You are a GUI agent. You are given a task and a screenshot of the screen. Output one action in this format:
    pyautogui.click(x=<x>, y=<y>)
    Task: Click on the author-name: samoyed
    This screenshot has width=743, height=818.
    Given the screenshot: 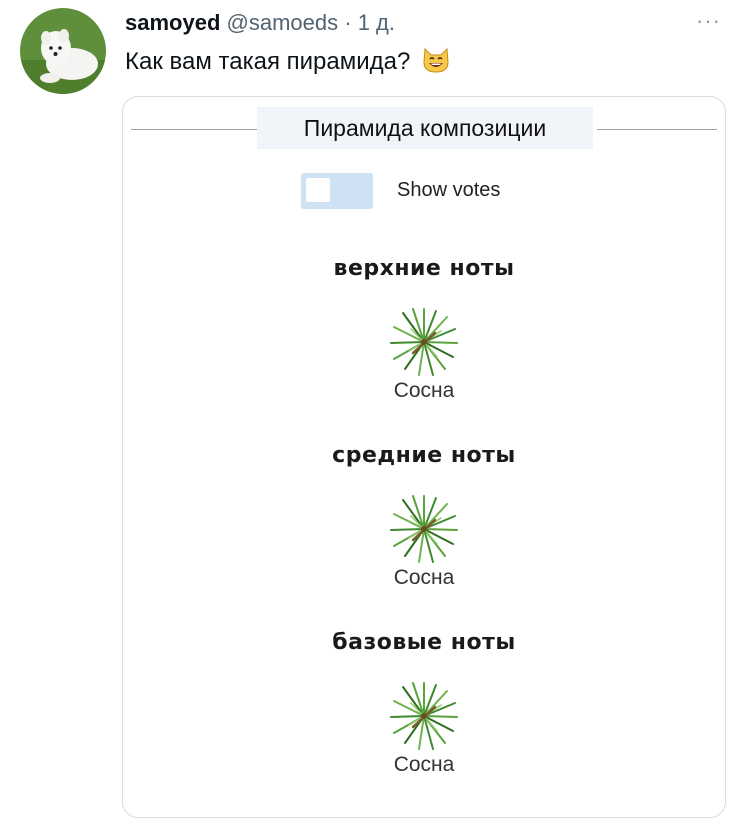 What is the action you would take?
    pyautogui.click(x=172, y=22)
    